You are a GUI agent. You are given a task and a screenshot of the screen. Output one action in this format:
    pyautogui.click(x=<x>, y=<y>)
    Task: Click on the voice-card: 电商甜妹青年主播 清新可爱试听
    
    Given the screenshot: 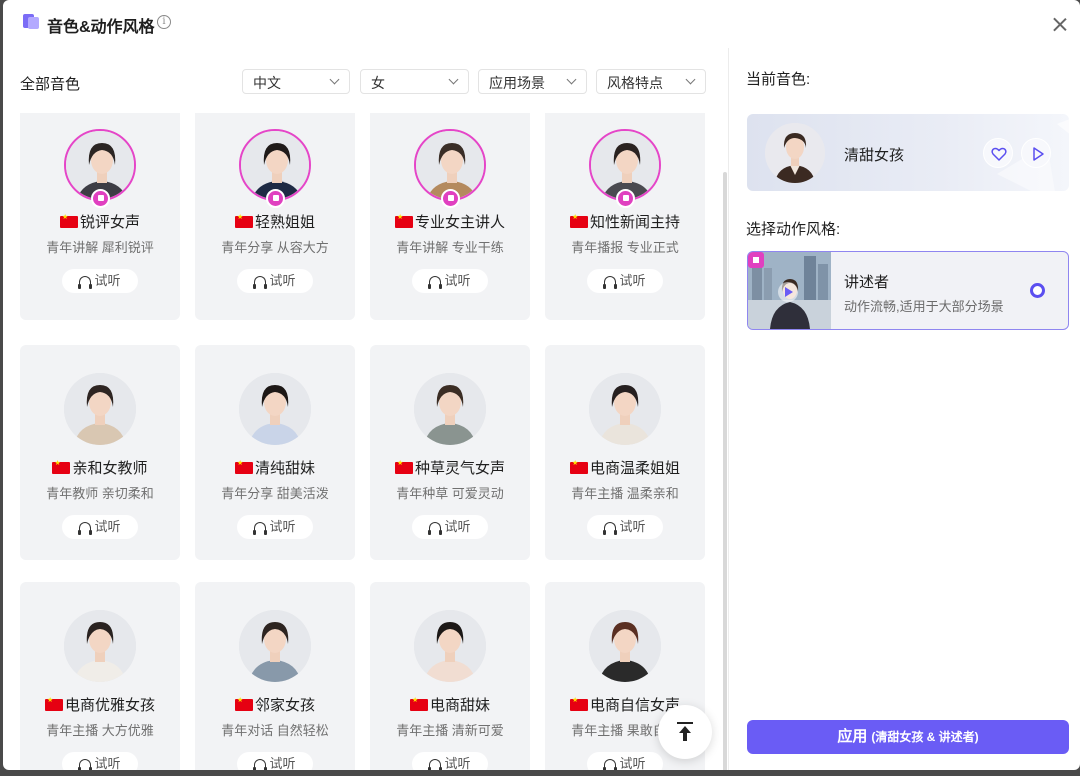 What is the action you would take?
    pyautogui.click(x=450, y=676)
    